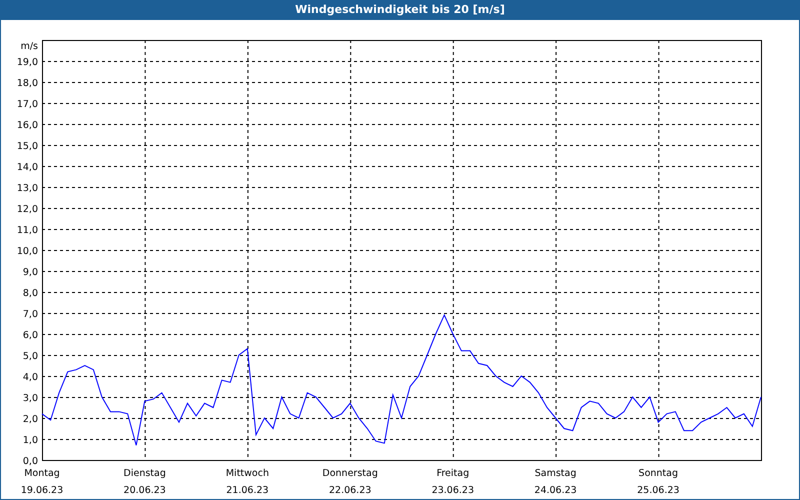  Describe the element at coordinates (350, 473) in the screenshot. I see `day-label: Donnerstag` at that location.